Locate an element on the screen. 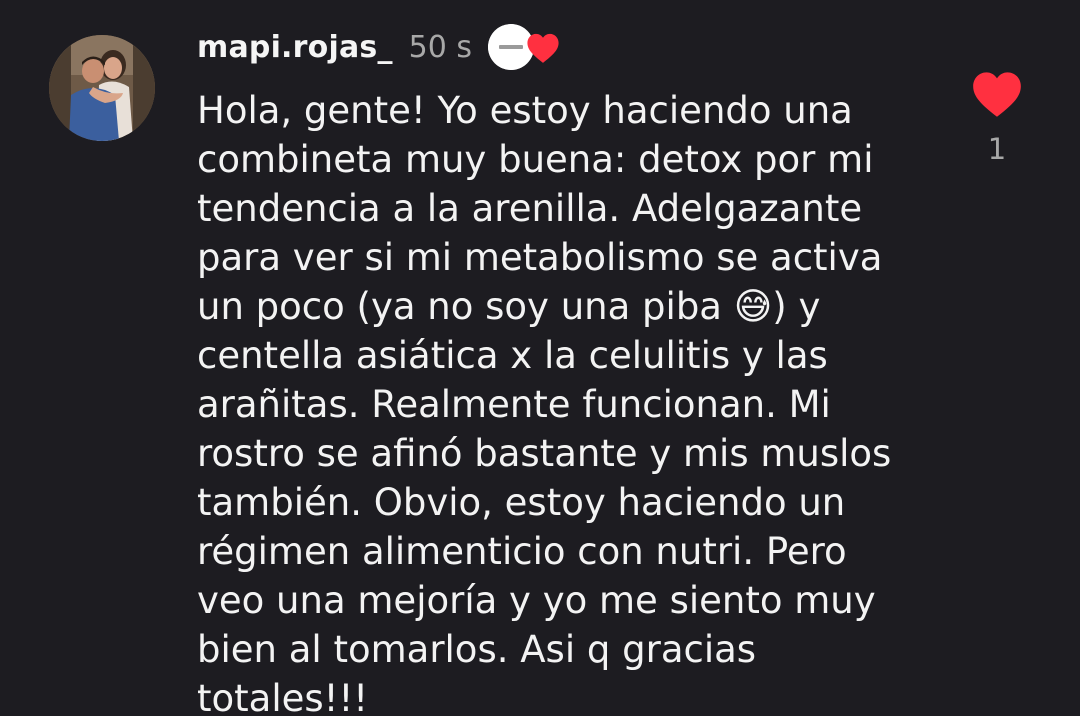 Image resolution: width=1080 pixels, height=716 pixels. heart-icon is located at coordinates (543, 48).